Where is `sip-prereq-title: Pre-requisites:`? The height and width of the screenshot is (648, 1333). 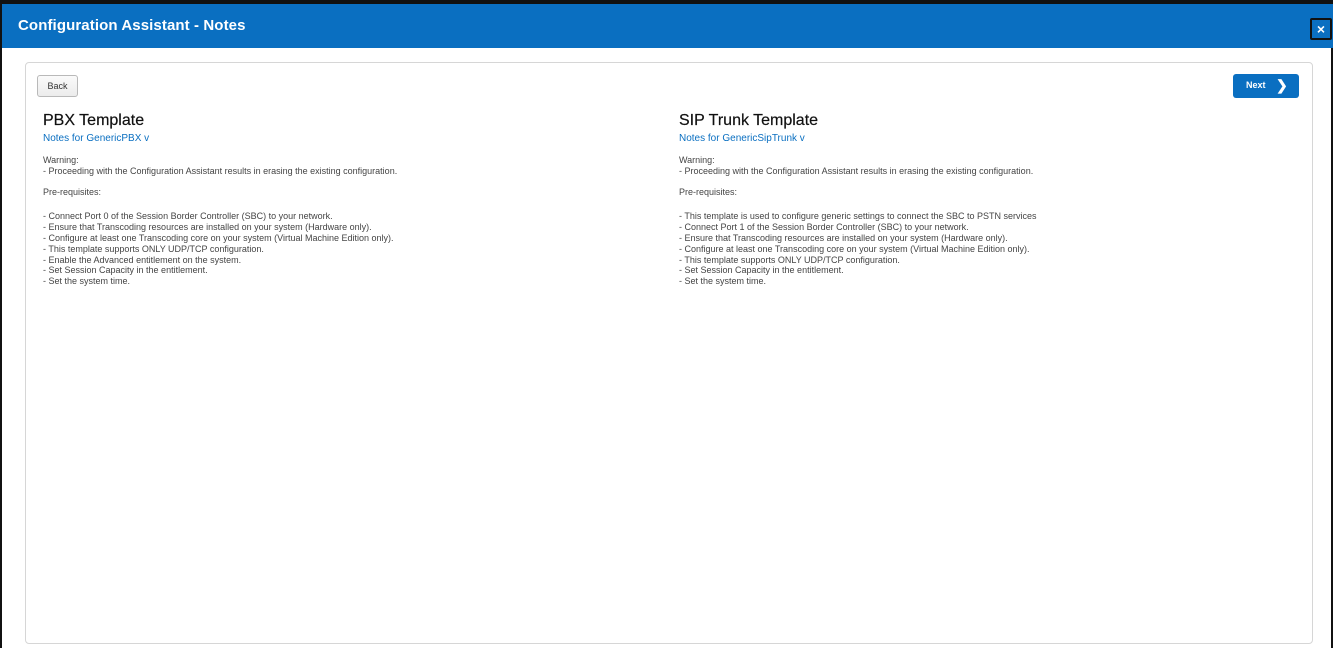
sip-prereq-title: Pre-requisites: is located at coordinates (708, 191).